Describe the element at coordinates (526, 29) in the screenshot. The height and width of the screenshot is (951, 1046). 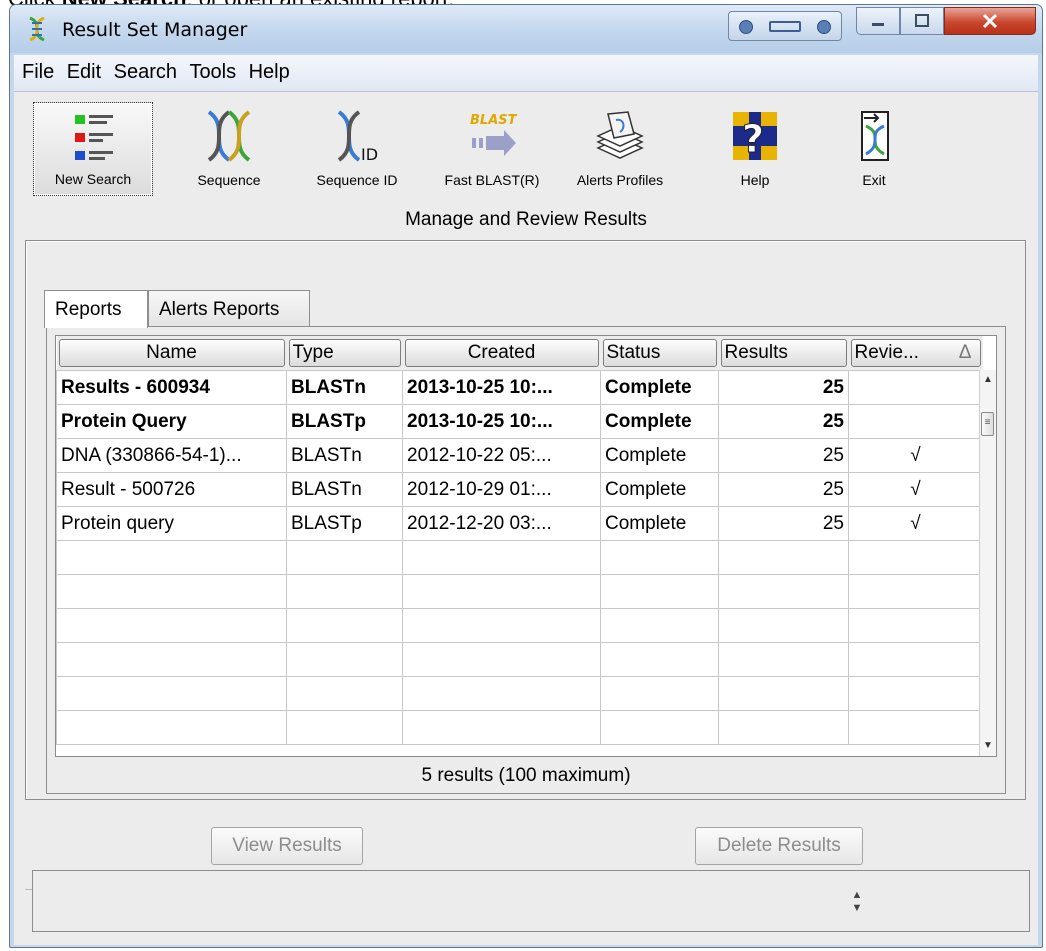
I see `title-bar: Result Set Manager` at that location.